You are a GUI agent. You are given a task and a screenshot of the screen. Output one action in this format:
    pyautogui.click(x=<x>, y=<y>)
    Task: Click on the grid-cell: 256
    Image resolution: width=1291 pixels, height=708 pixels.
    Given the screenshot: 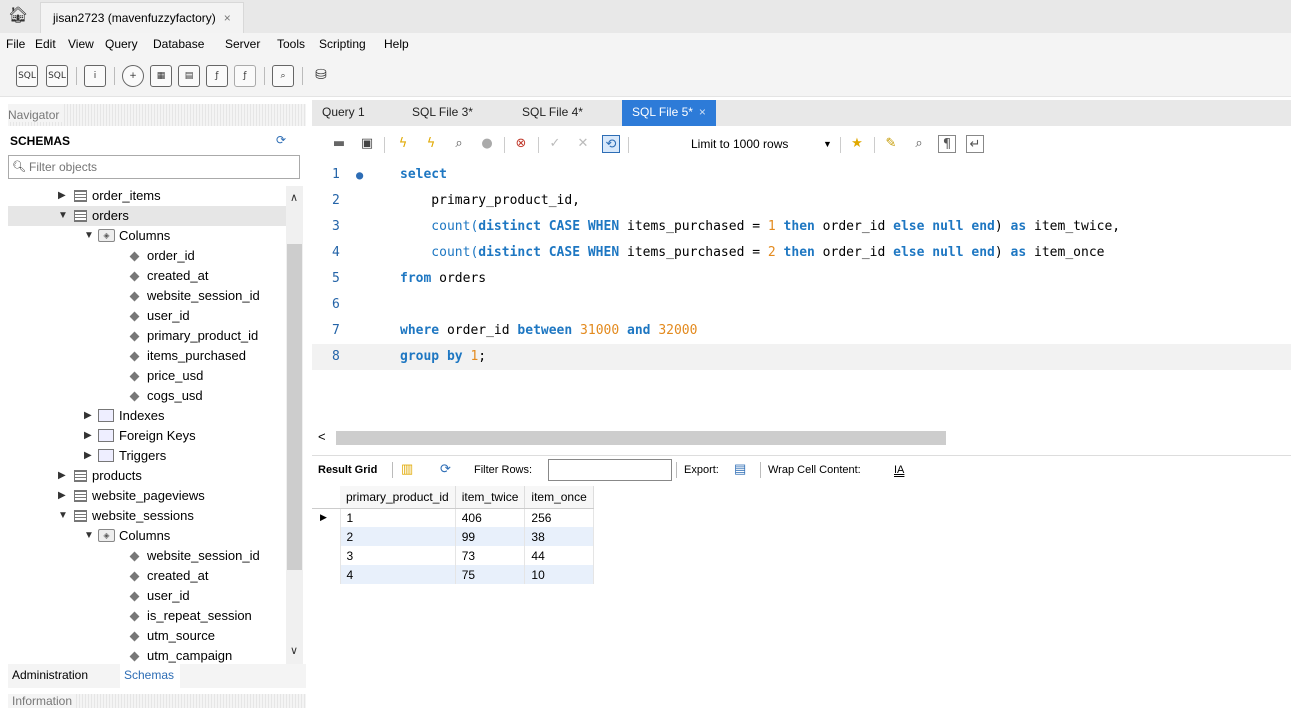 What is the action you would take?
    pyautogui.click(x=559, y=517)
    